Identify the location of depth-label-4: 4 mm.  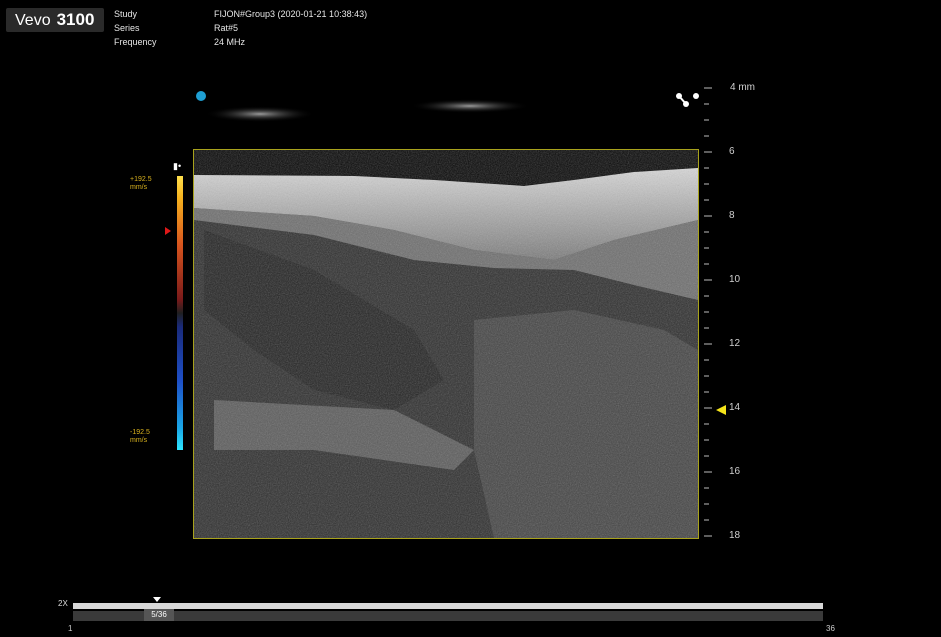
(742, 87).